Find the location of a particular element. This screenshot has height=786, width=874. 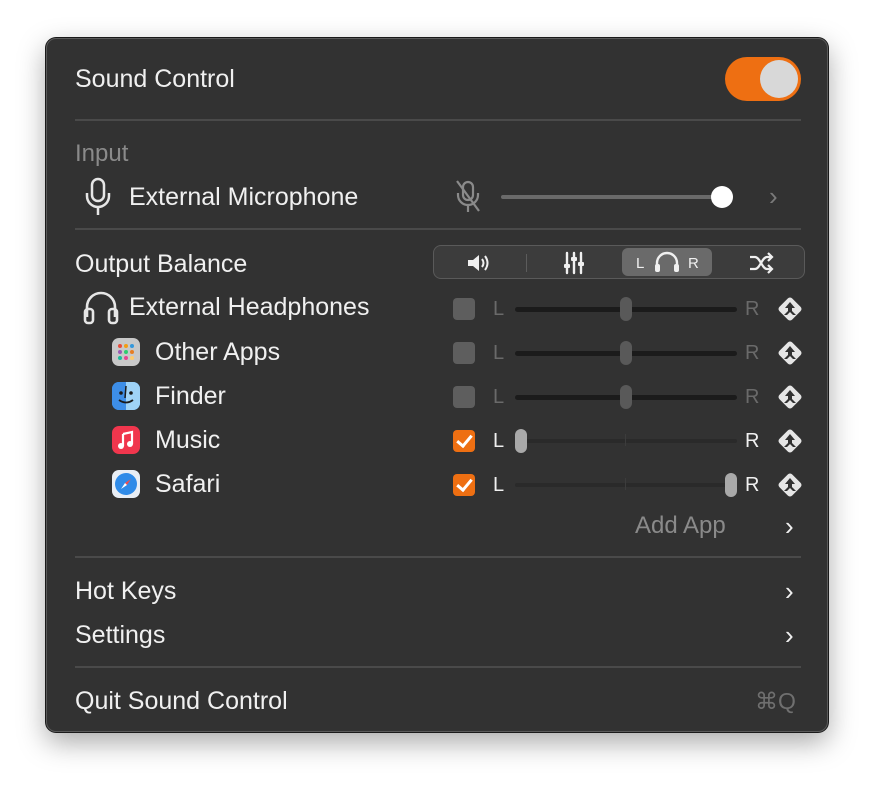

quit-shortcut: ⌘Q is located at coordinates (775, 701).